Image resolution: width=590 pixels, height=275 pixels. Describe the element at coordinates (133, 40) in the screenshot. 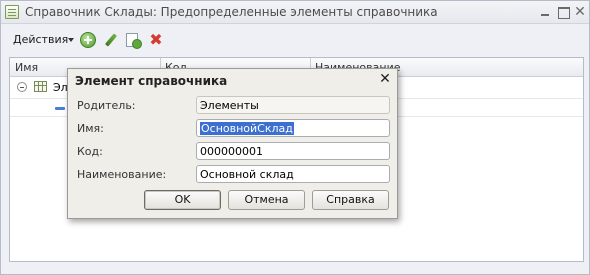

I see `copy-icon` at that location.